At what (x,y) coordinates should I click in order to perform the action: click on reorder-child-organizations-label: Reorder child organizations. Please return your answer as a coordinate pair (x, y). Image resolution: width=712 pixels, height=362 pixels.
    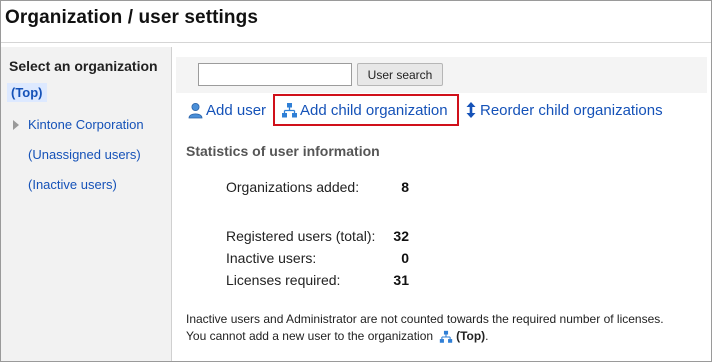
    Looking at the image, I should click on (571, 110).